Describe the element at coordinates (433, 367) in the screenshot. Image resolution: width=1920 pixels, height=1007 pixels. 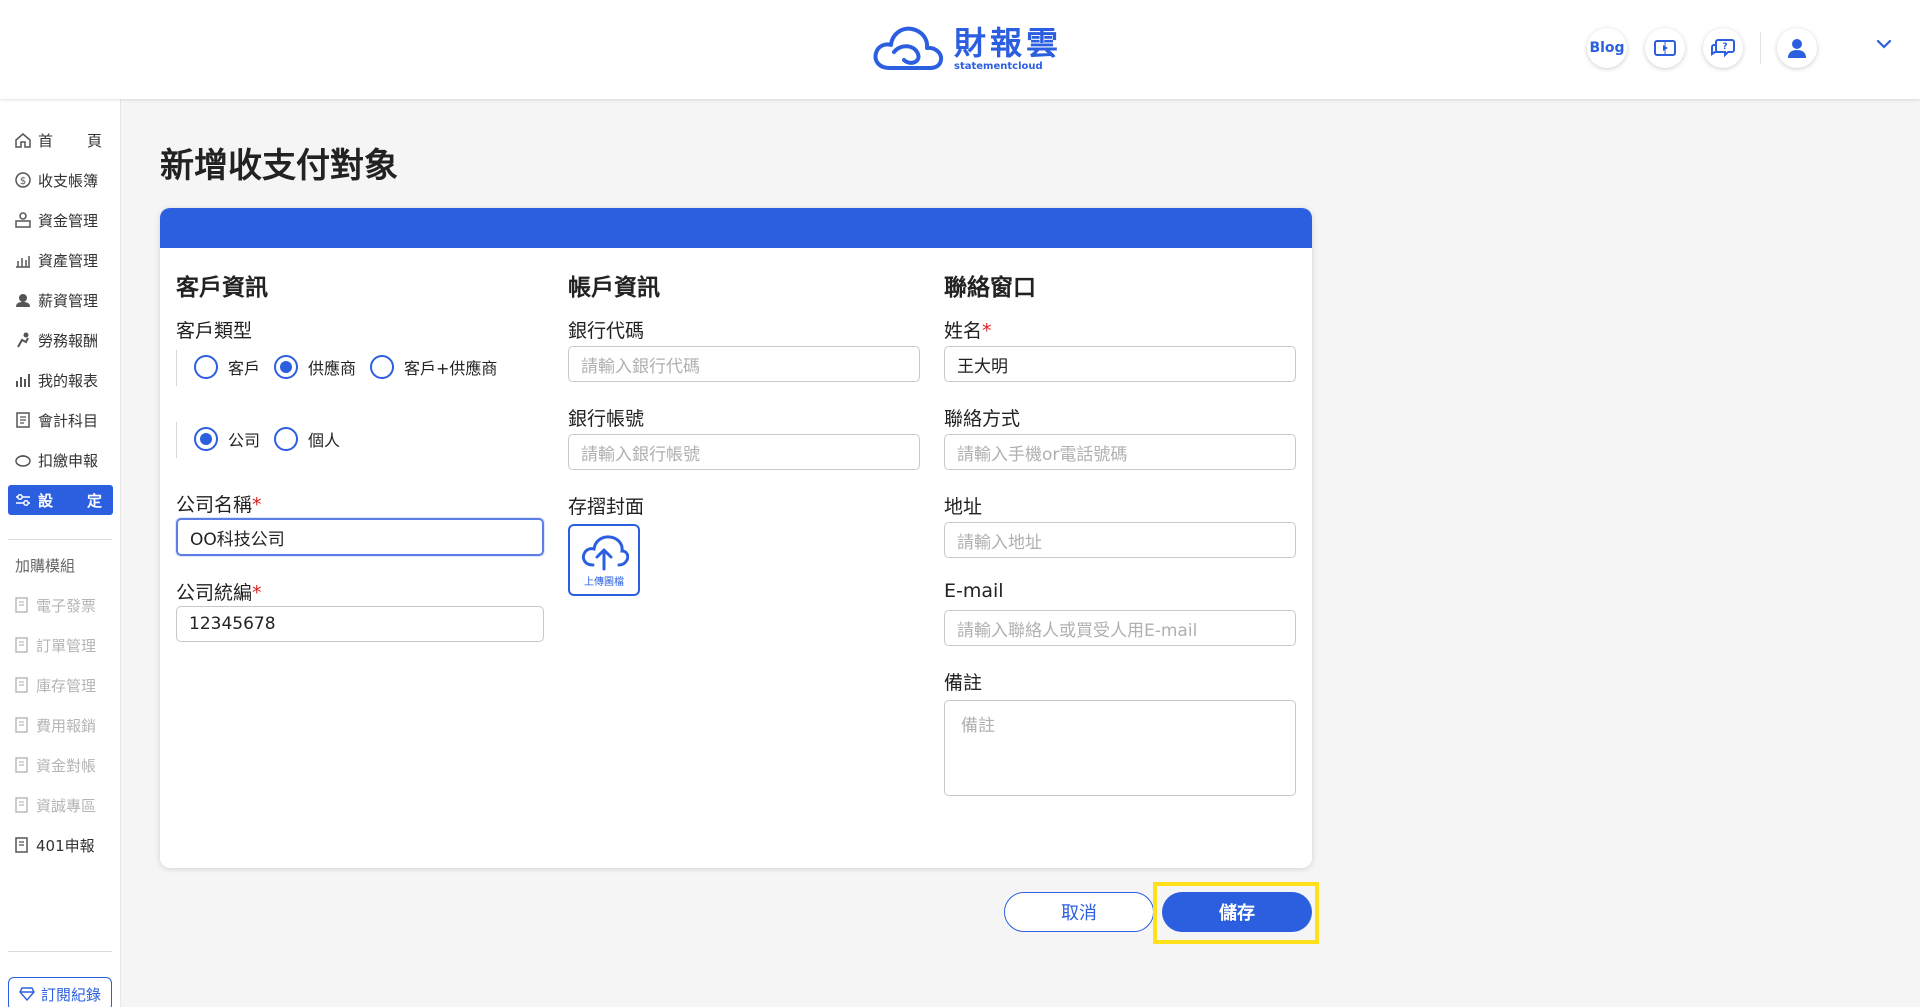
I see `radio-customer-supplier: 客戶+供應商` at that location.